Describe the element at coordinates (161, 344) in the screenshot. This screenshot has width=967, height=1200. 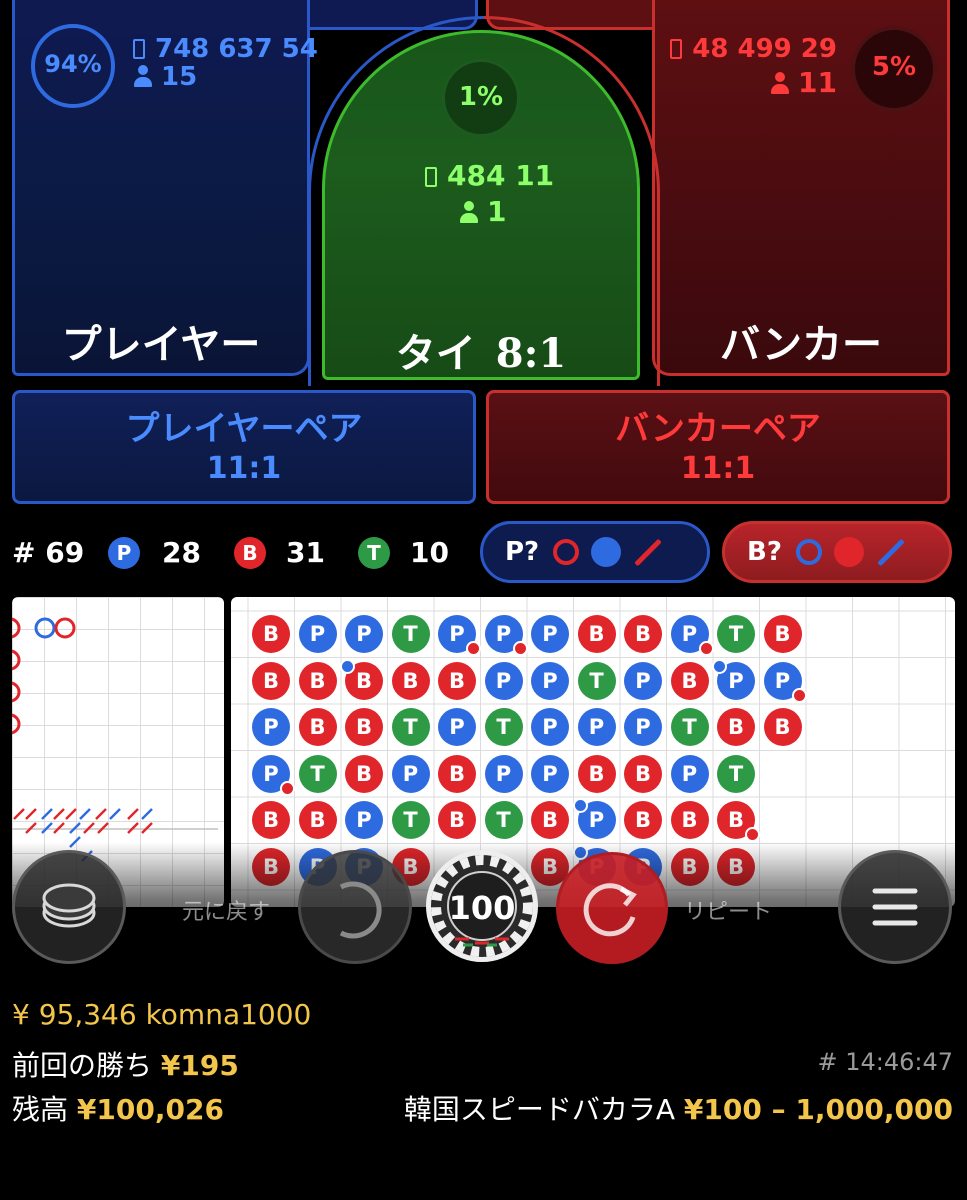
I see `player-label: プレイヤー` at that location.